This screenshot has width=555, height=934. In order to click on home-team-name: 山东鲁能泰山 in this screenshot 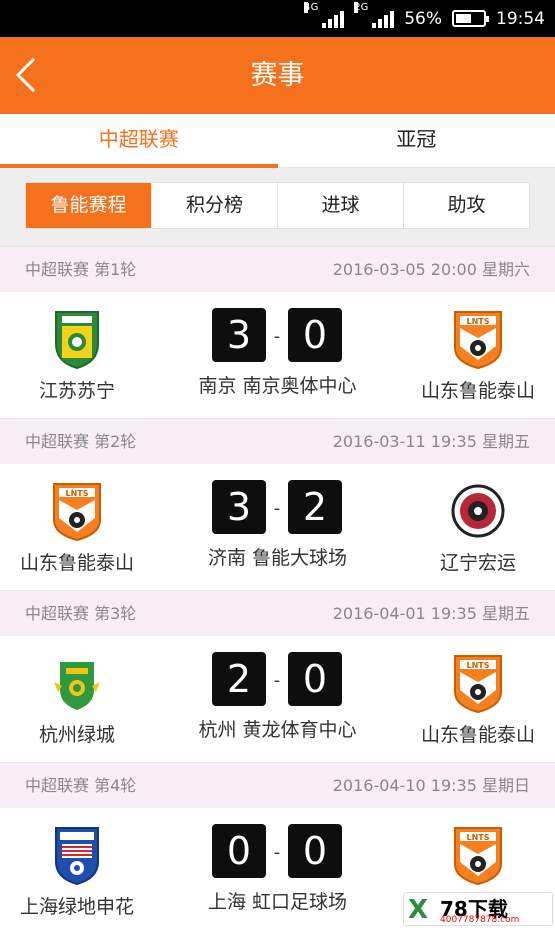, I will do `click(77, 561)`.